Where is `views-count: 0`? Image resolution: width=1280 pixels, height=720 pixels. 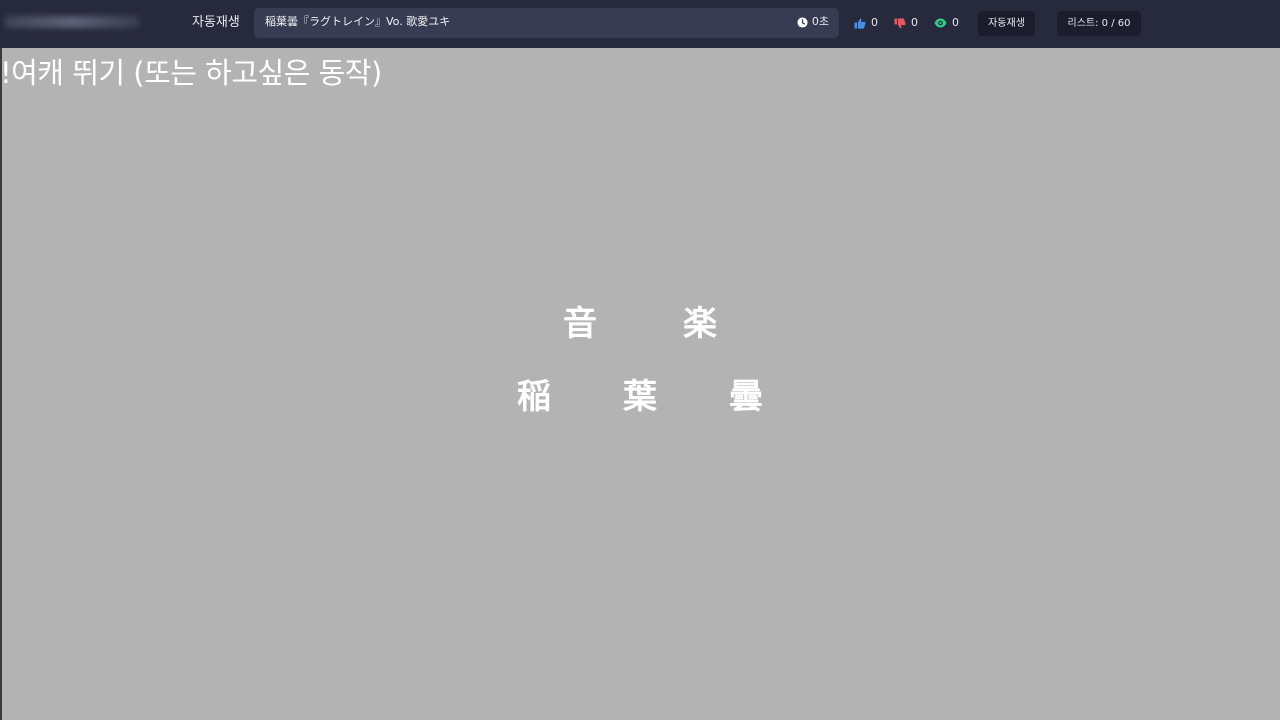
views-count: 0 is located at coordinates (955, 22).